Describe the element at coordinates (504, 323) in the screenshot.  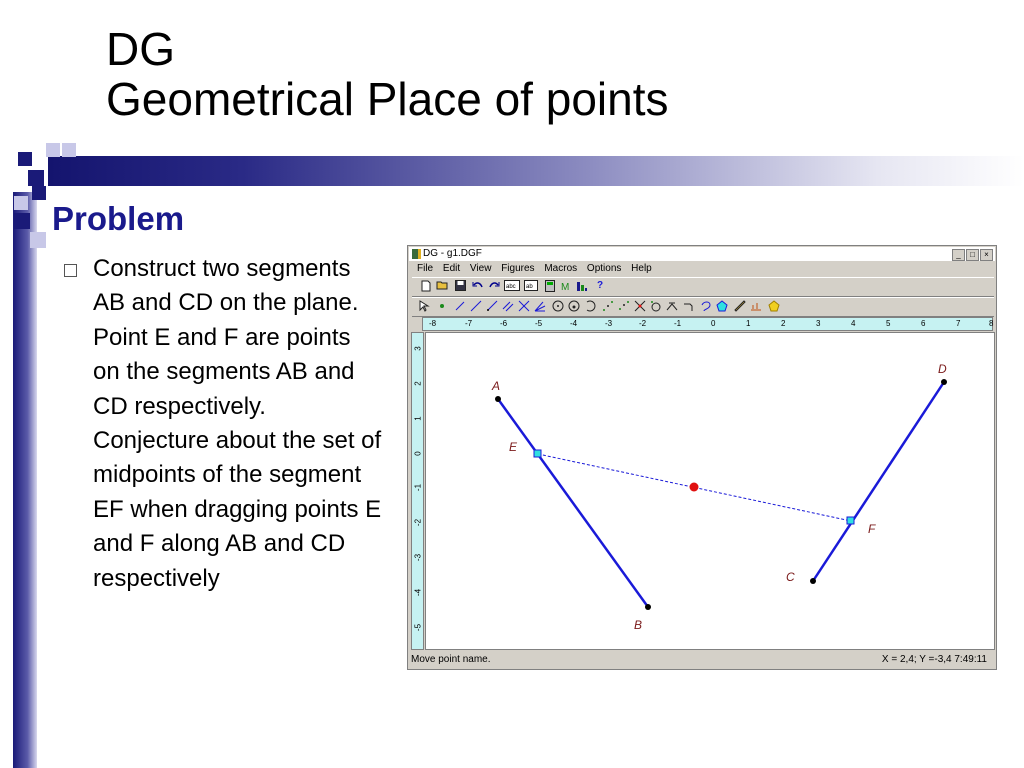
I see `x-tick: -6` at that location.